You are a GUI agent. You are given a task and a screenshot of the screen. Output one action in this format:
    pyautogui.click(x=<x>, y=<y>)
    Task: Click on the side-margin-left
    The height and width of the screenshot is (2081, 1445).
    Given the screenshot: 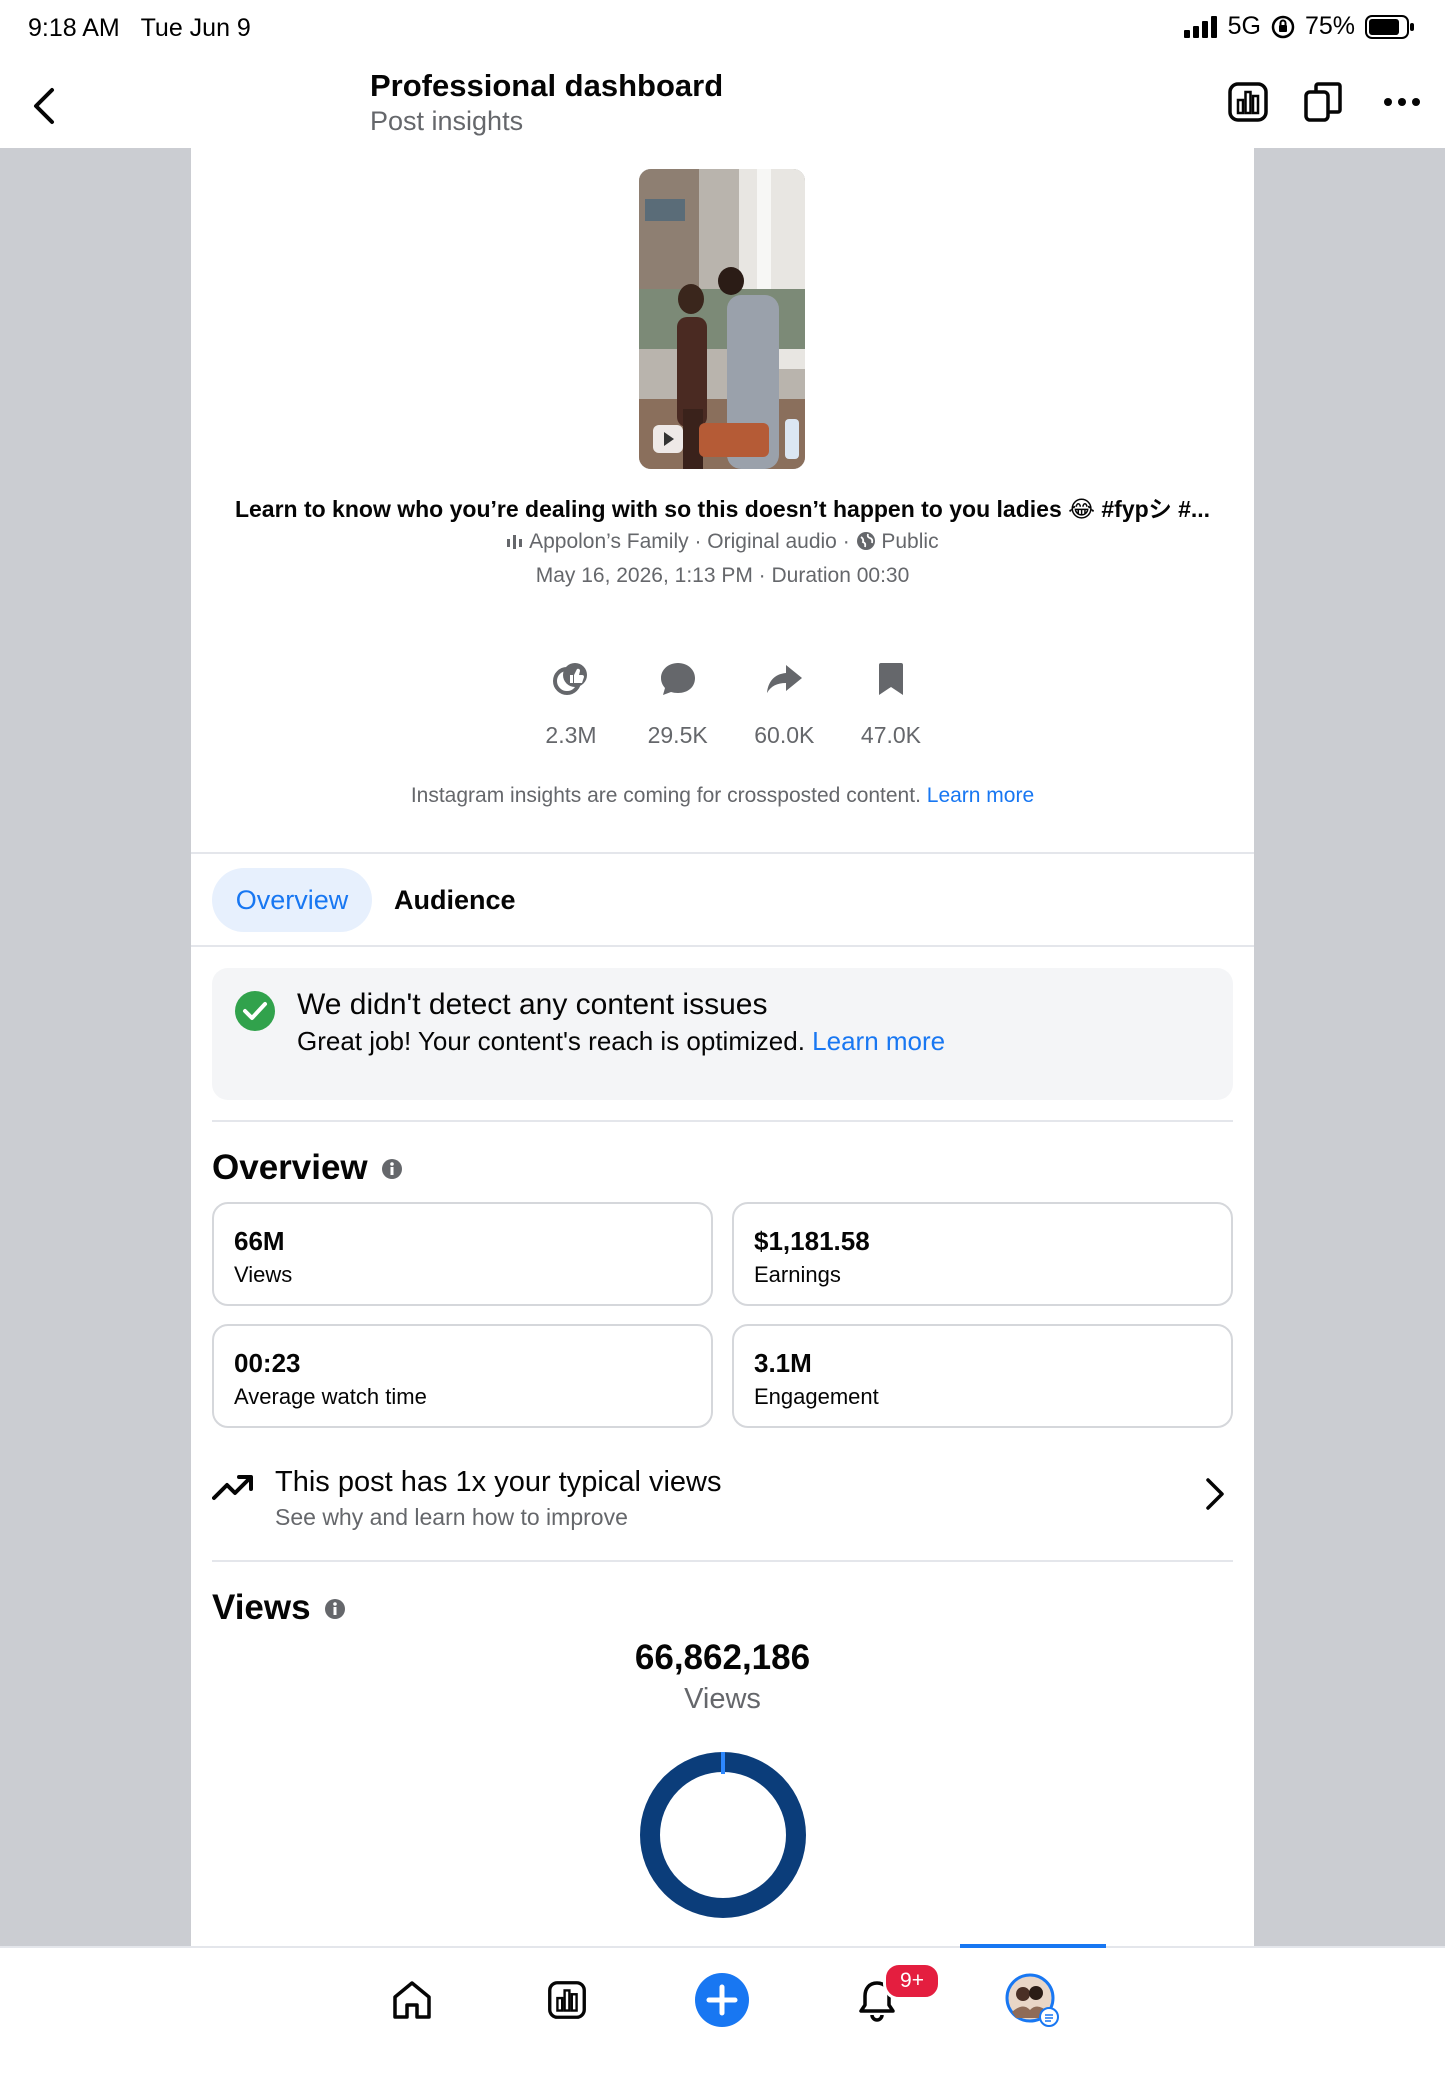 What is the action you would take?
    pyautogui.click(x=95, y=1047)
    